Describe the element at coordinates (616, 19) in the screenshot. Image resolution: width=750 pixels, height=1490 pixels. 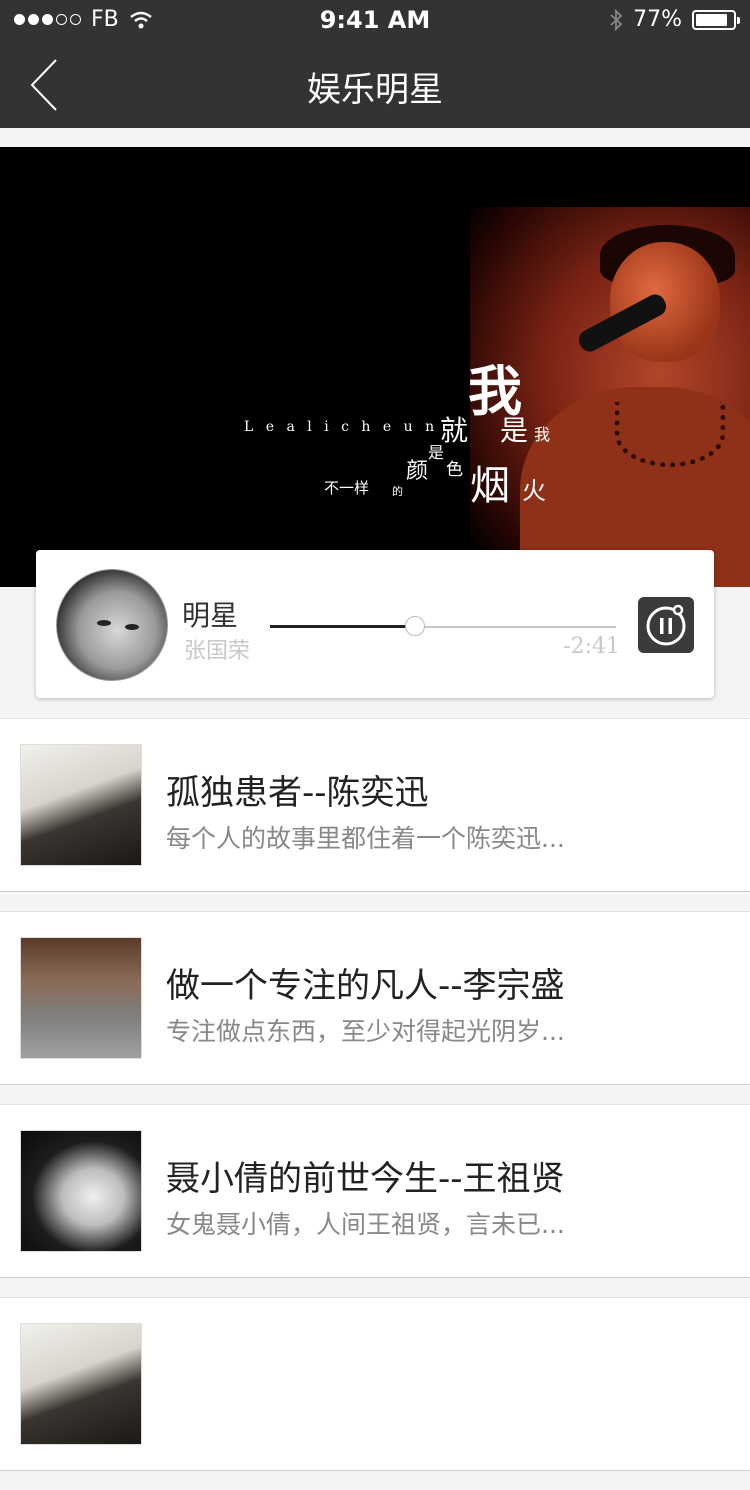
I see `bluetooth-icon` at that location.